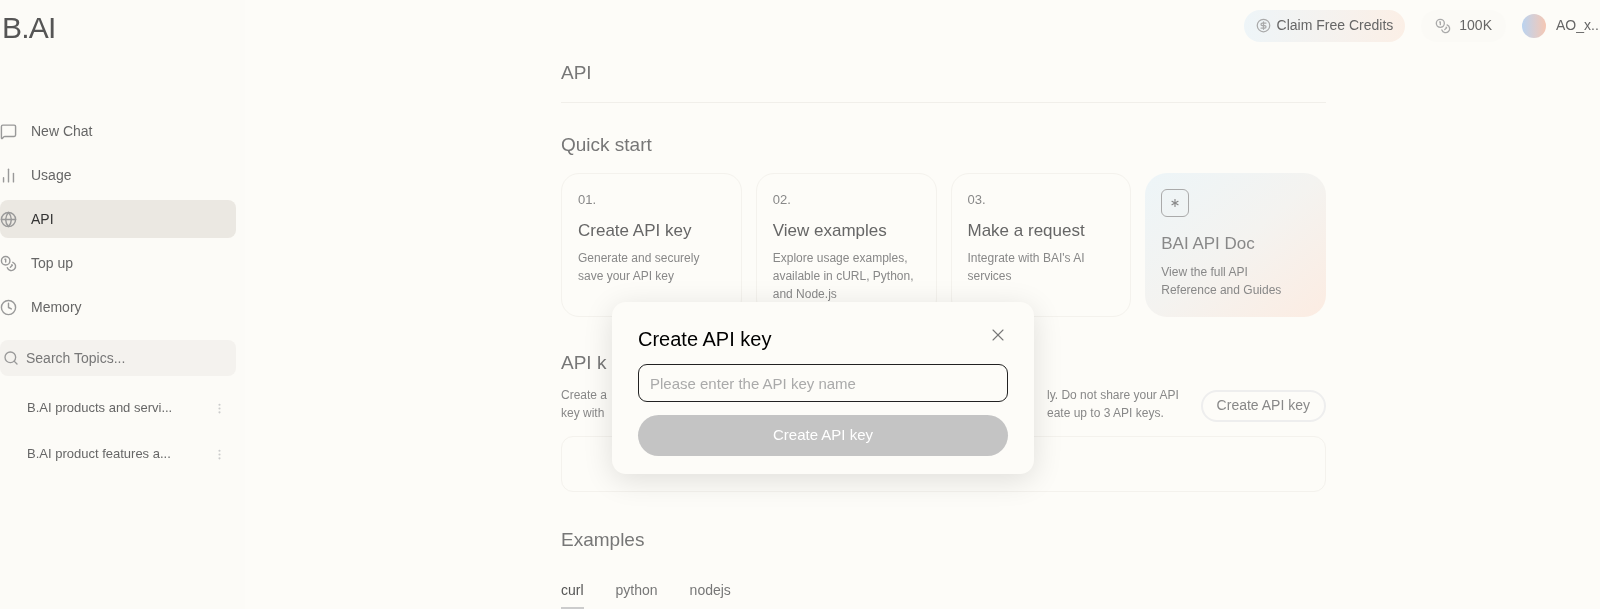  I want to click on memory-icon, so click(8, 307).